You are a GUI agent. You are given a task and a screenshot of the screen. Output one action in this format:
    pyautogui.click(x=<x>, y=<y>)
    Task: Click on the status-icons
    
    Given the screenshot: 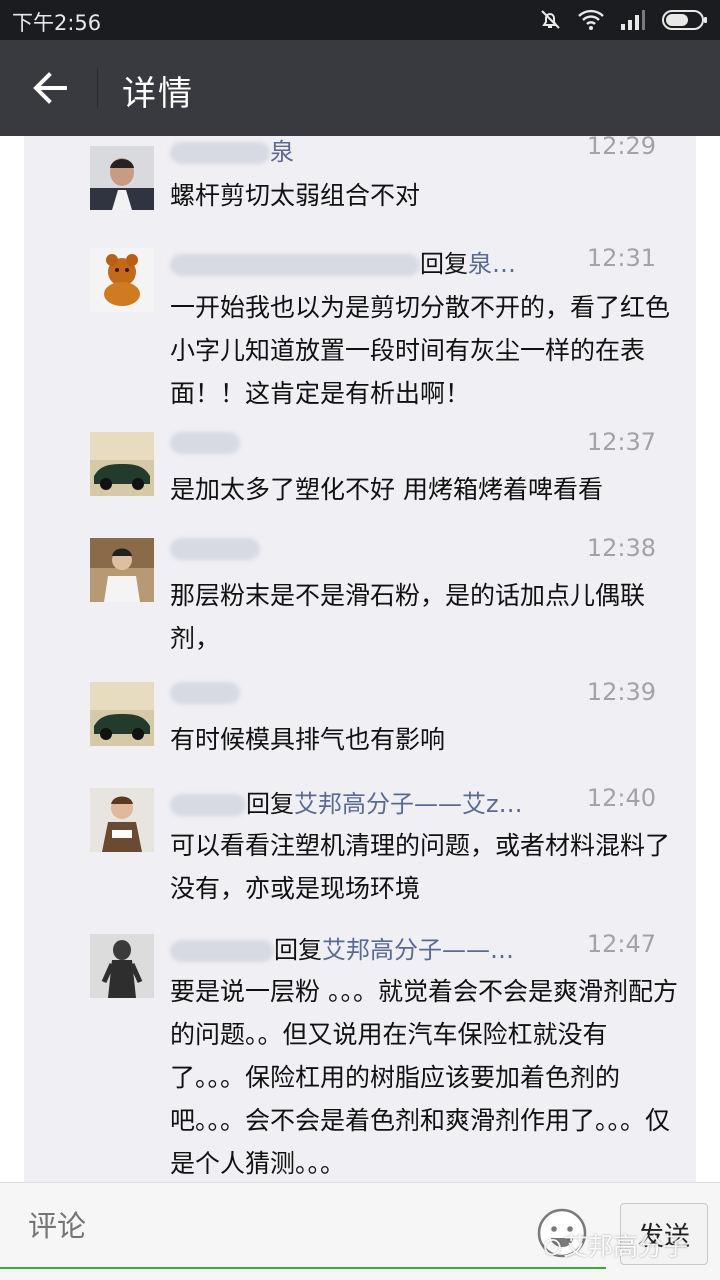 What is the action you would take?
    pyautogui.click(x=623, y=20)
    